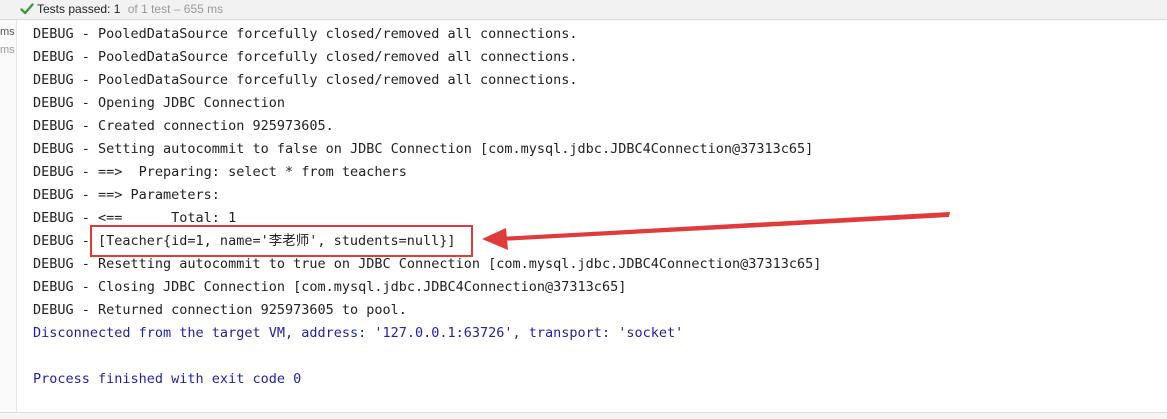 The image size is (1167, 419). I want to click on tests-passed-text: Tests passed: 1 of 1 test – 655 ms, so click(130, 9).